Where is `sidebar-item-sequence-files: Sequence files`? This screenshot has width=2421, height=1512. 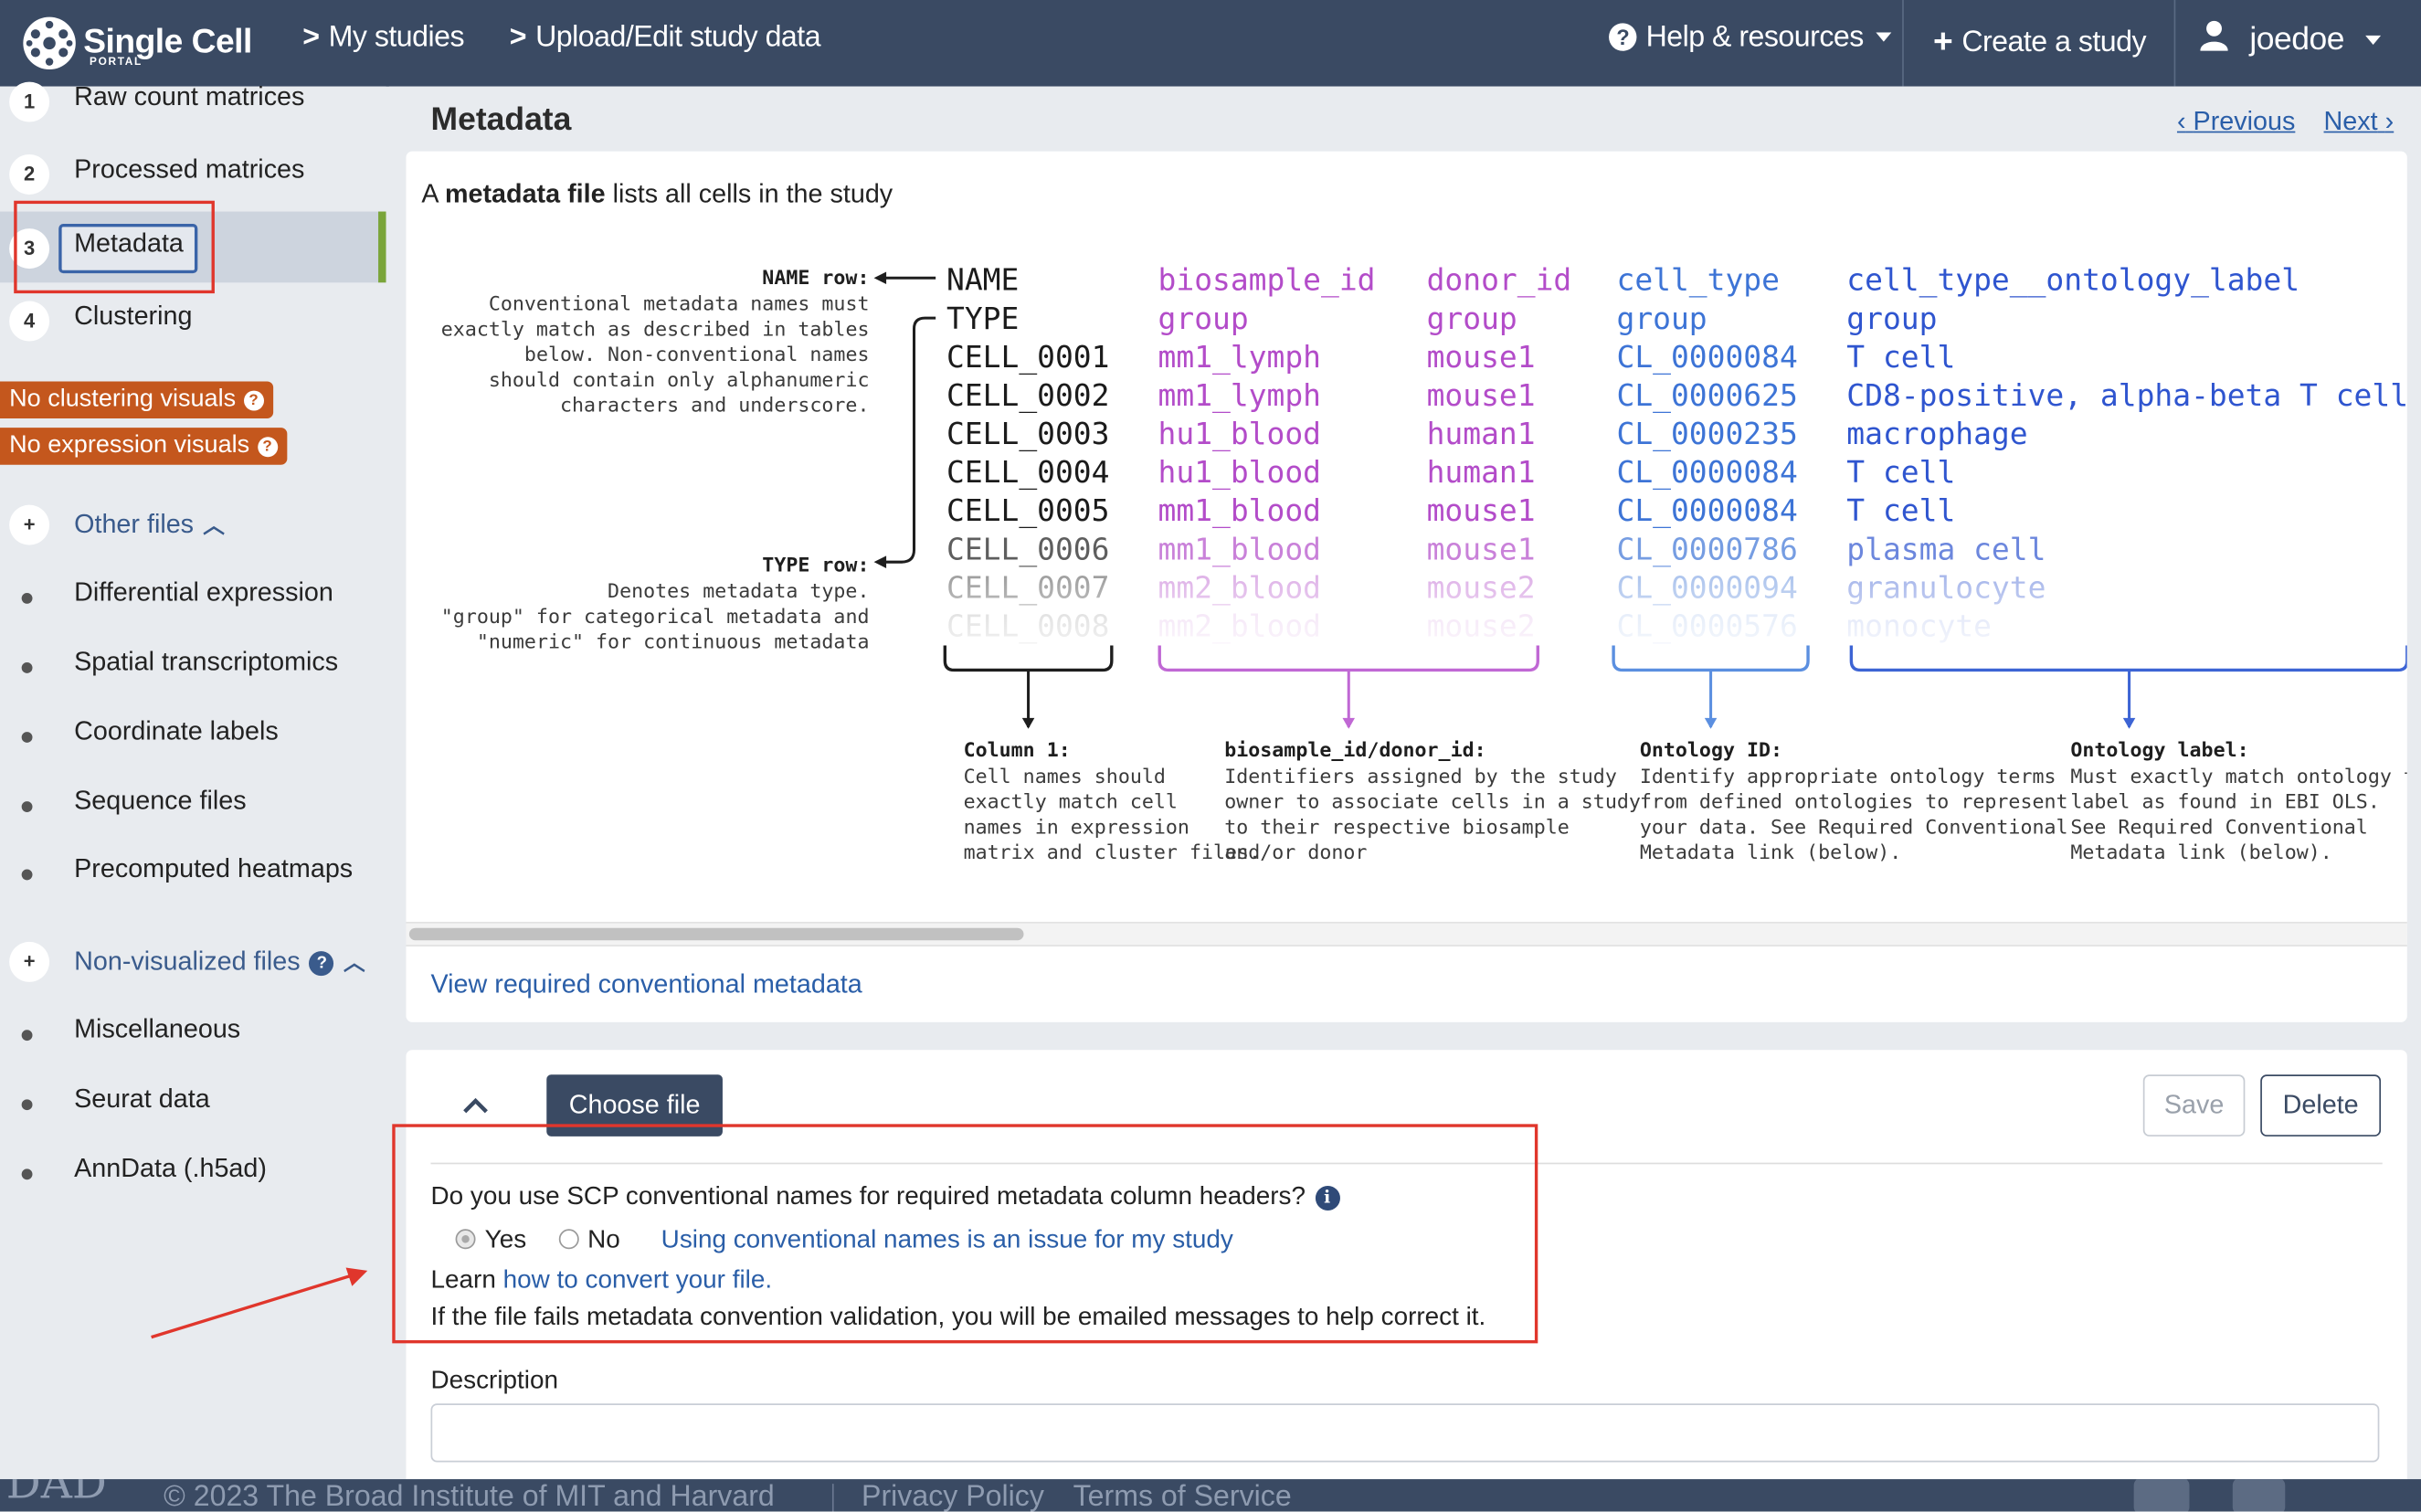 sidebar-item-sequence-files: Sequence files is located at coordinates (193, 802).